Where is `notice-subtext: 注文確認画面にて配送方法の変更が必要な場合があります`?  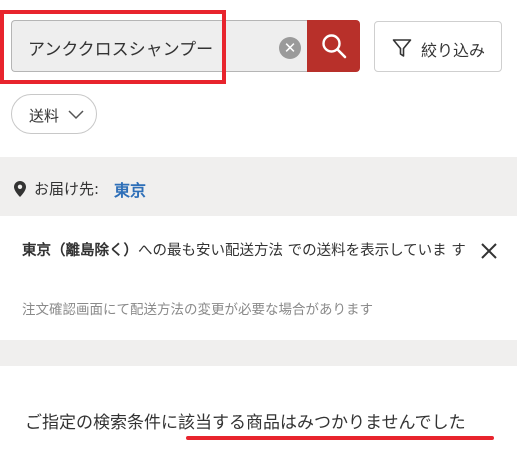 notice-subtext: 注文確認画面にて配送方法の変更が必要な場合があります is located at coordinates (197, 310).